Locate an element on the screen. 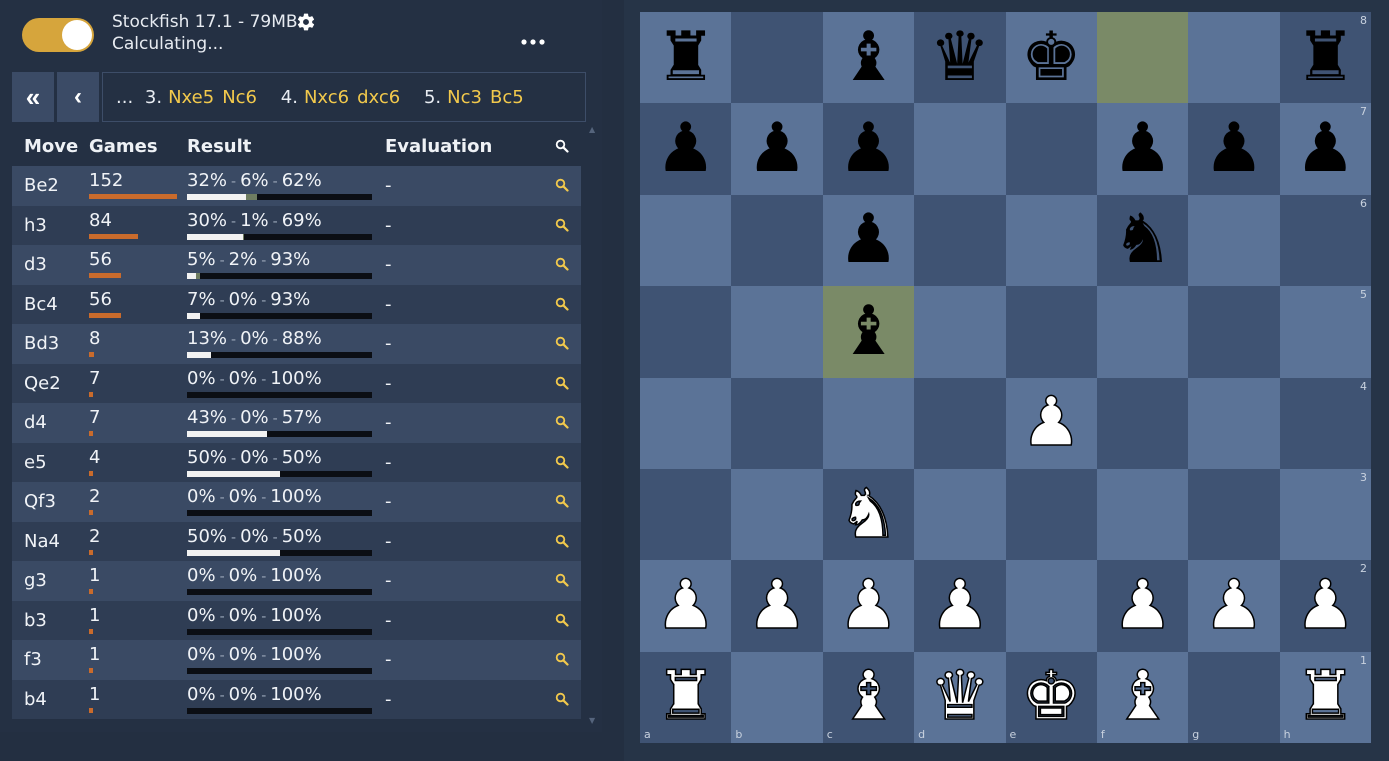  square-d8: ♛ is located at coordinates (960, 58).